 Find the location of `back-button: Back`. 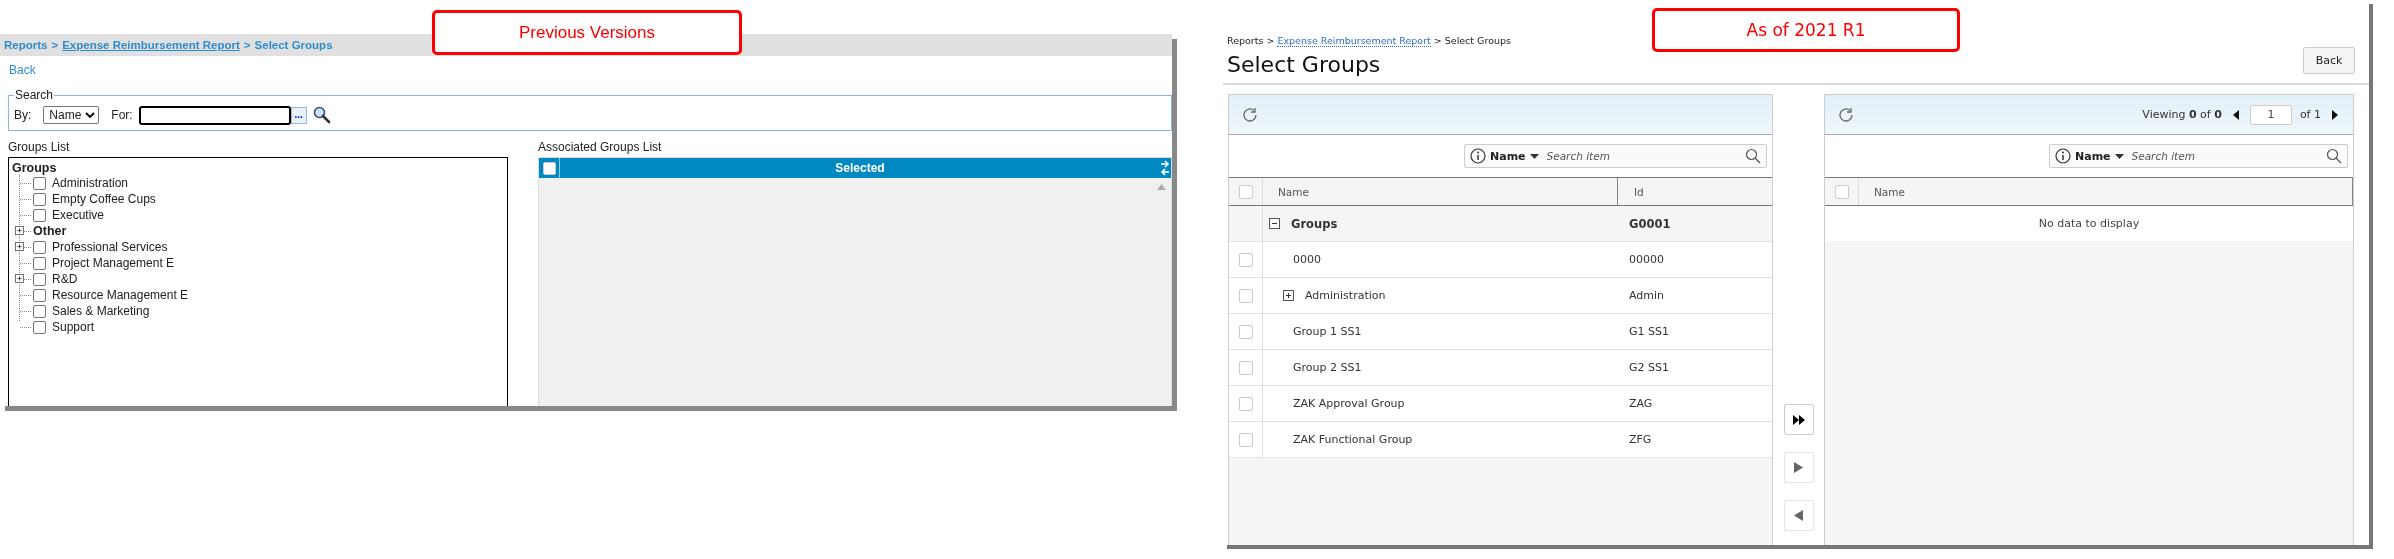

back-button: Back is located at coordinates (2329, 60).